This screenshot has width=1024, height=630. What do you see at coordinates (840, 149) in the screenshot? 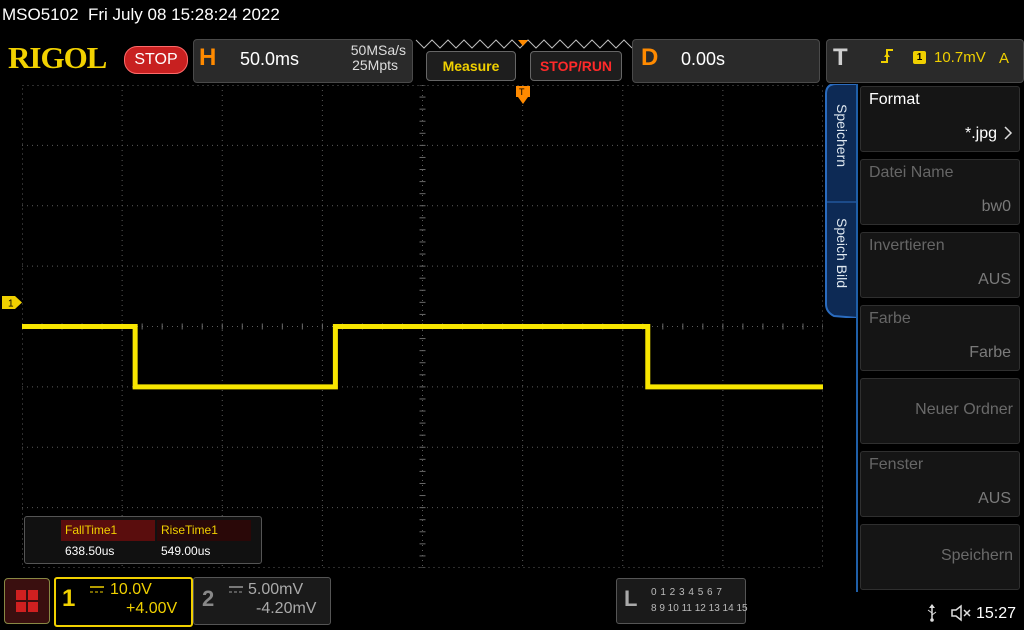
I see `tab-speichern: Speichern` at bounding box center [840, 149].